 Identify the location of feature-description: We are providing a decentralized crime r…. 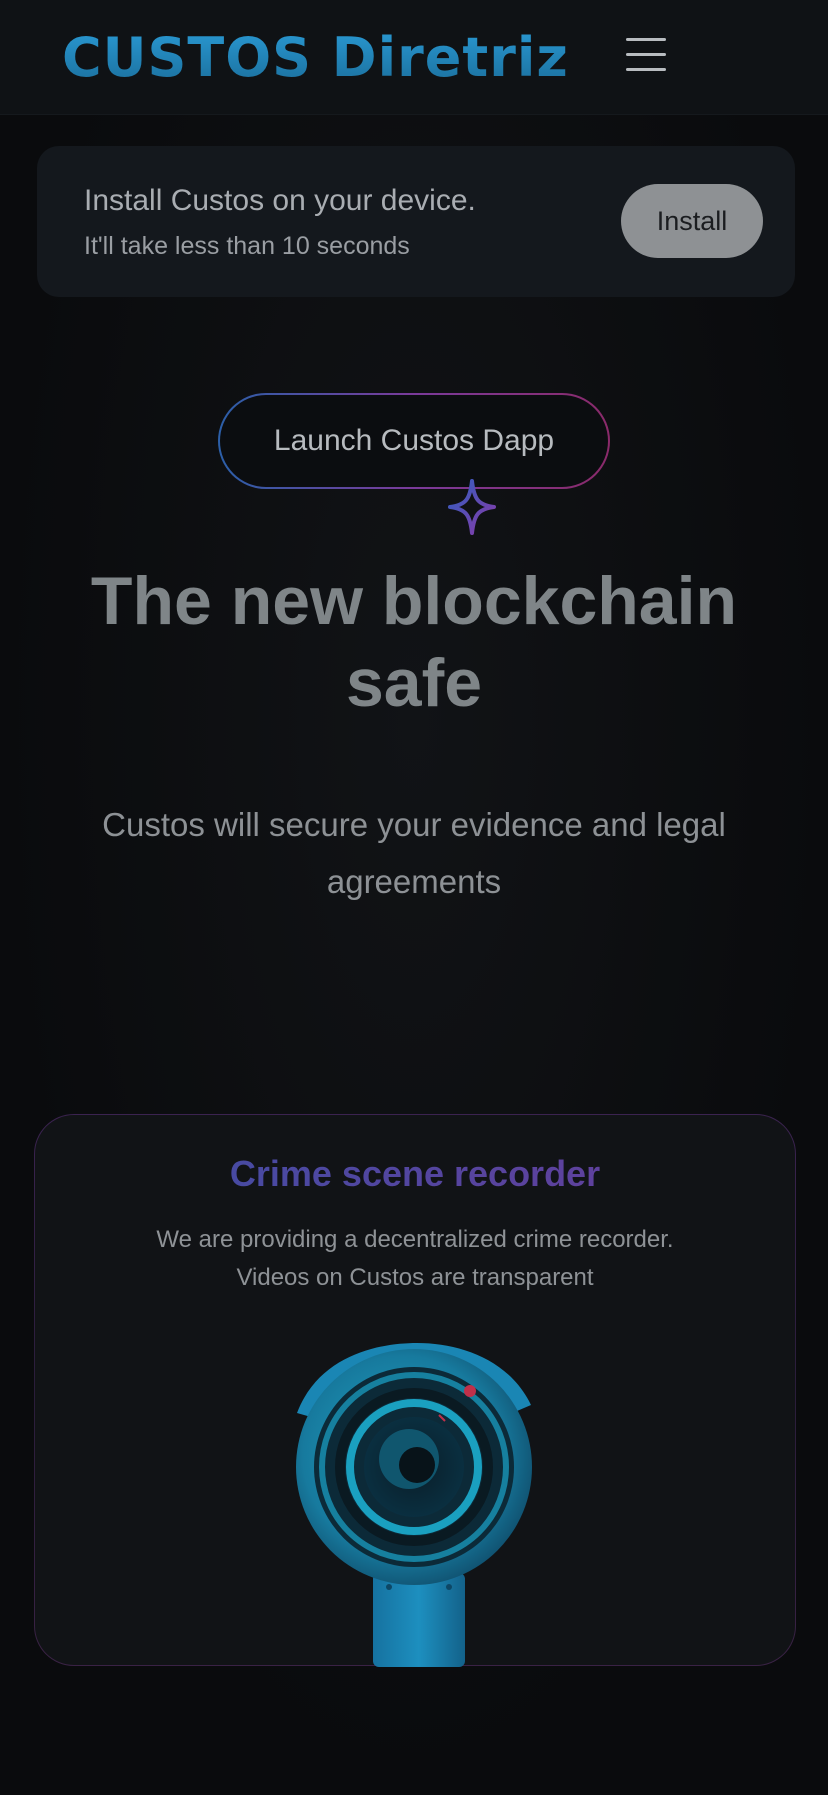
(415, 1259).